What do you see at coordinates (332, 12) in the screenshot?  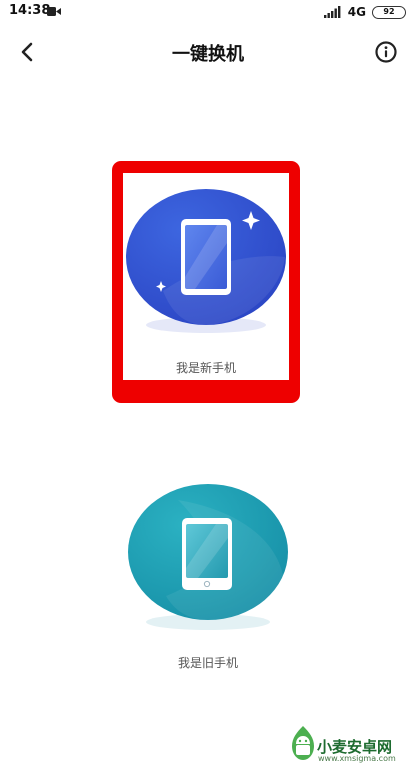 I see `signal-strength-icon` at bounding box center [332, 12].